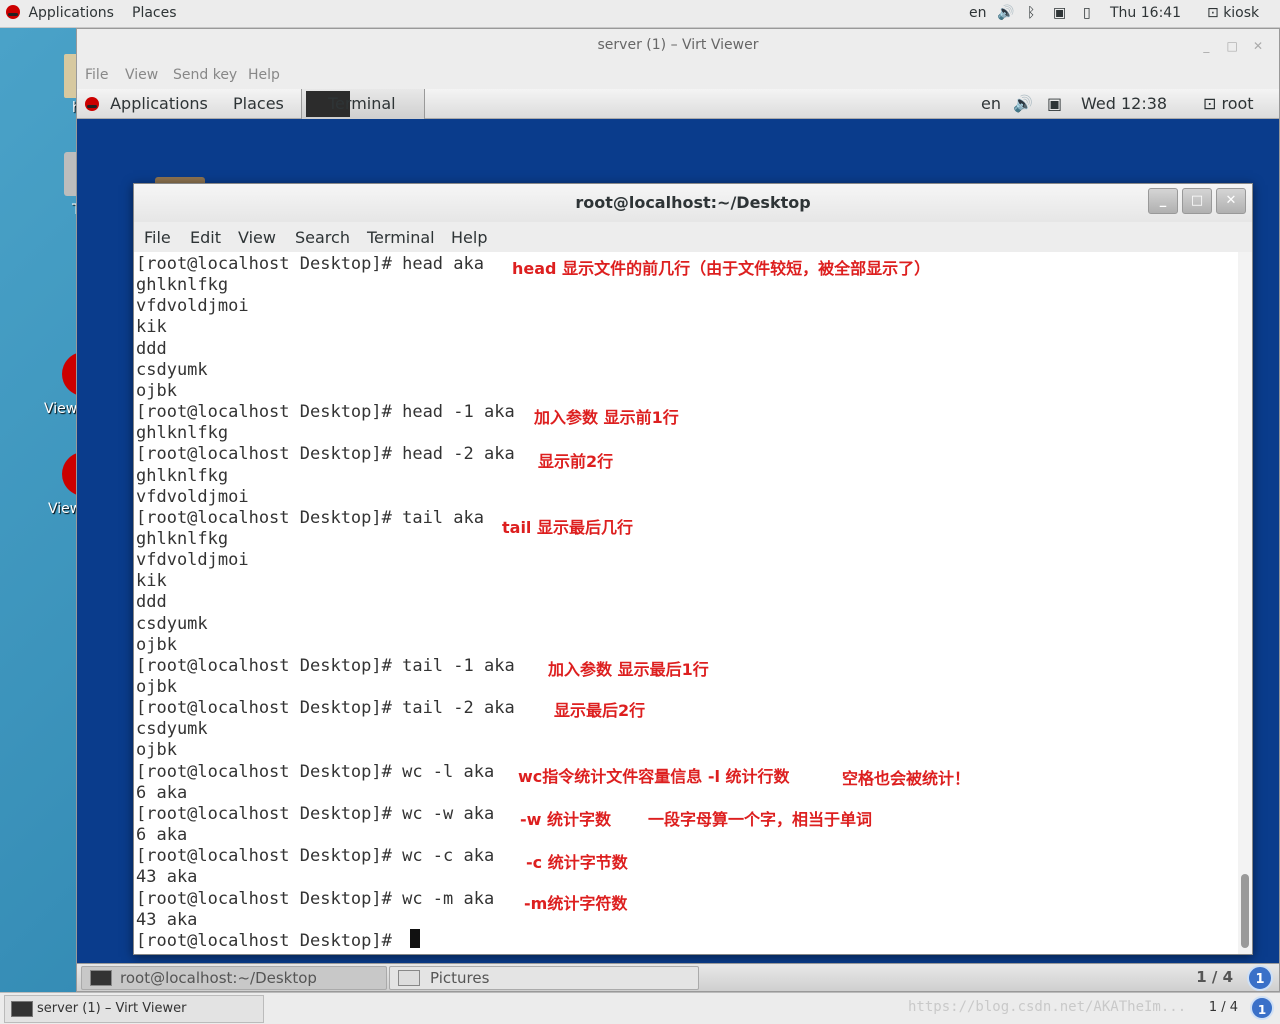 The width and height of the screenshot is (1280, 1024). I want to click on viewer-menu-help: Help, so click(264, 75).